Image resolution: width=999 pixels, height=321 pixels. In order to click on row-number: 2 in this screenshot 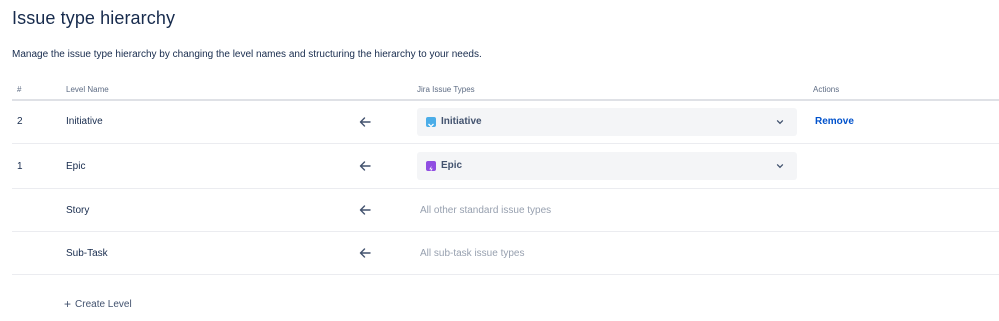, I will do `click(20, 121)`.